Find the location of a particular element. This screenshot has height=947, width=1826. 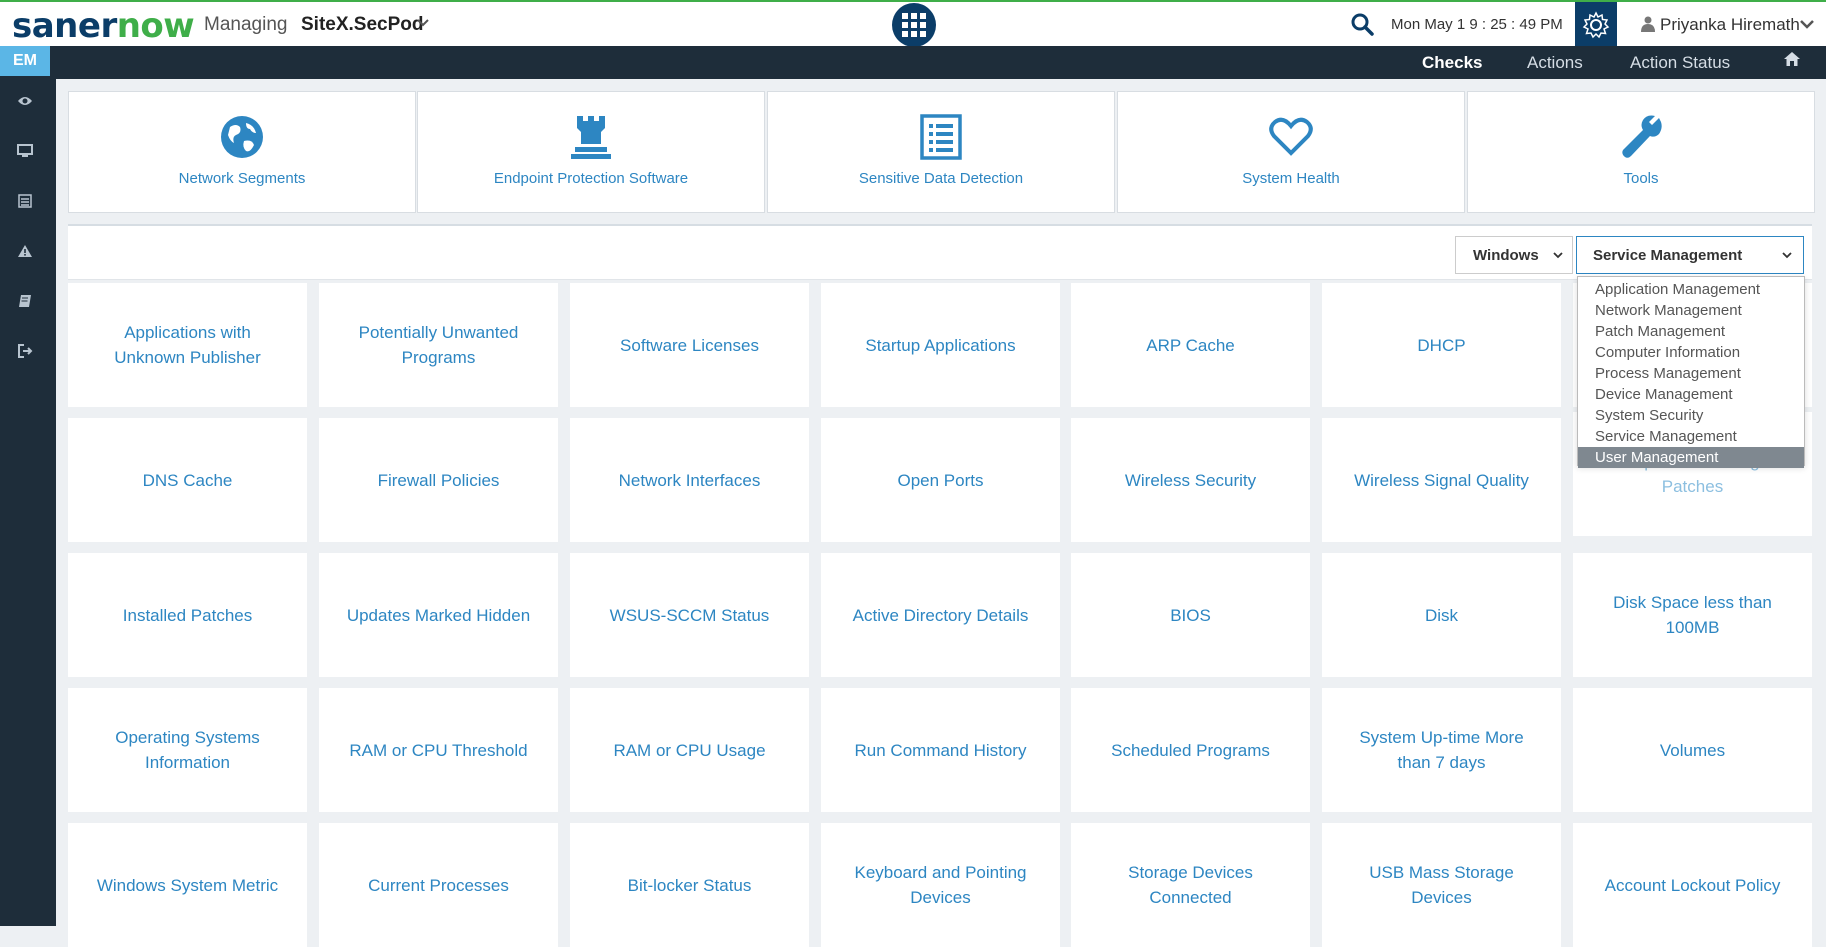

gear-icon is located at coordinates (1596, 25).